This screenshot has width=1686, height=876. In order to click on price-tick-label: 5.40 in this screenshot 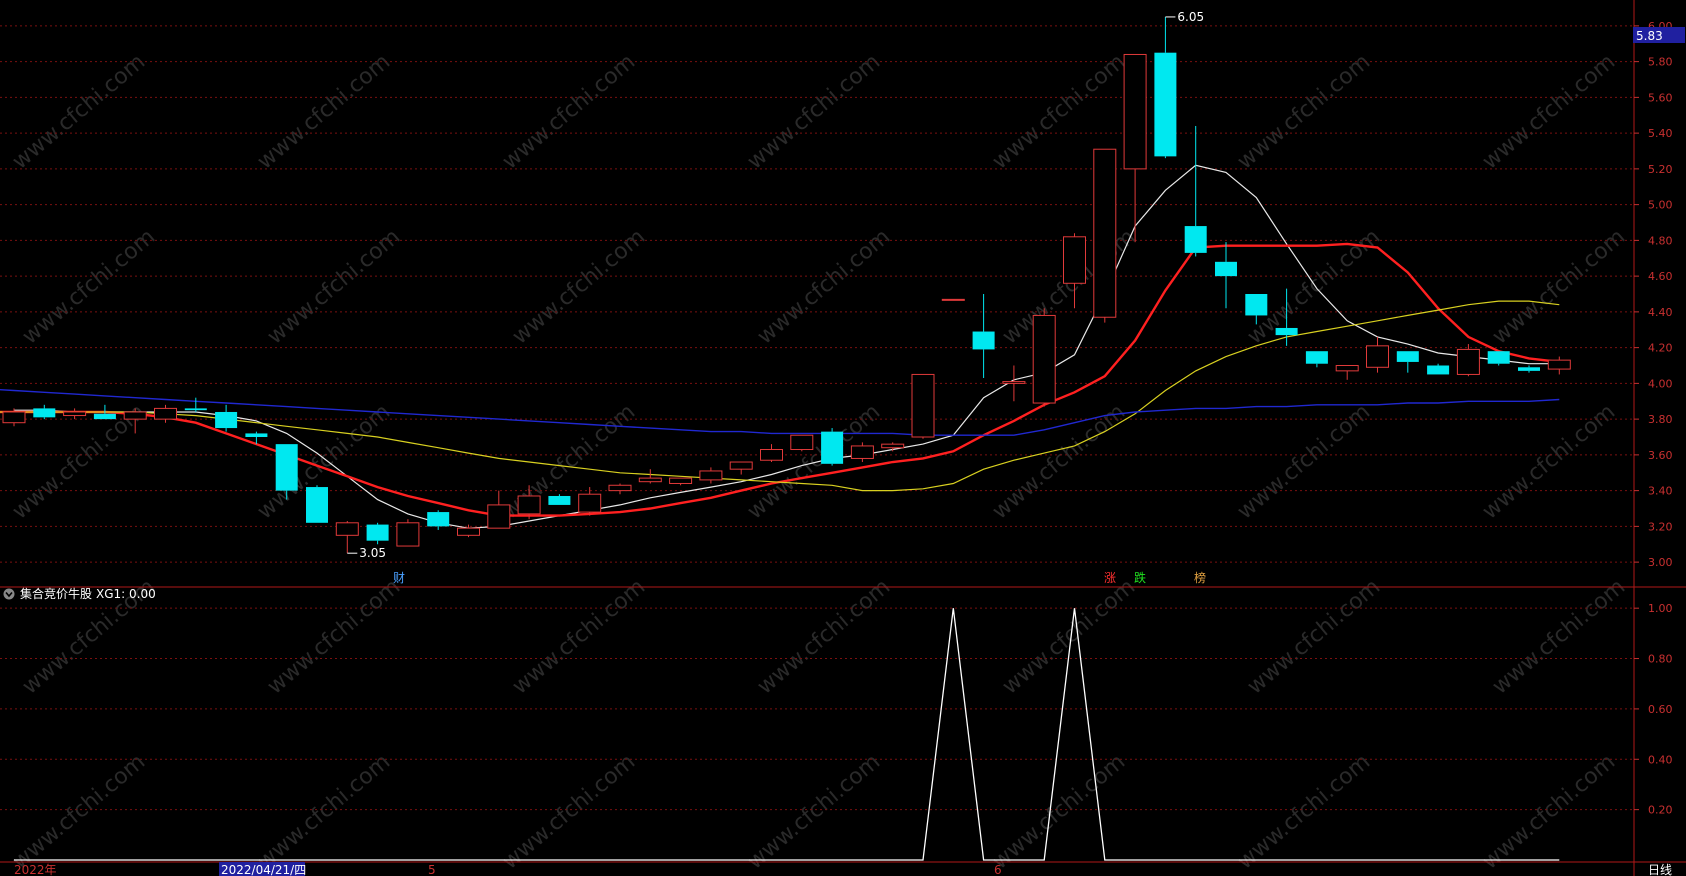, I will do `click(1660, 133)`.